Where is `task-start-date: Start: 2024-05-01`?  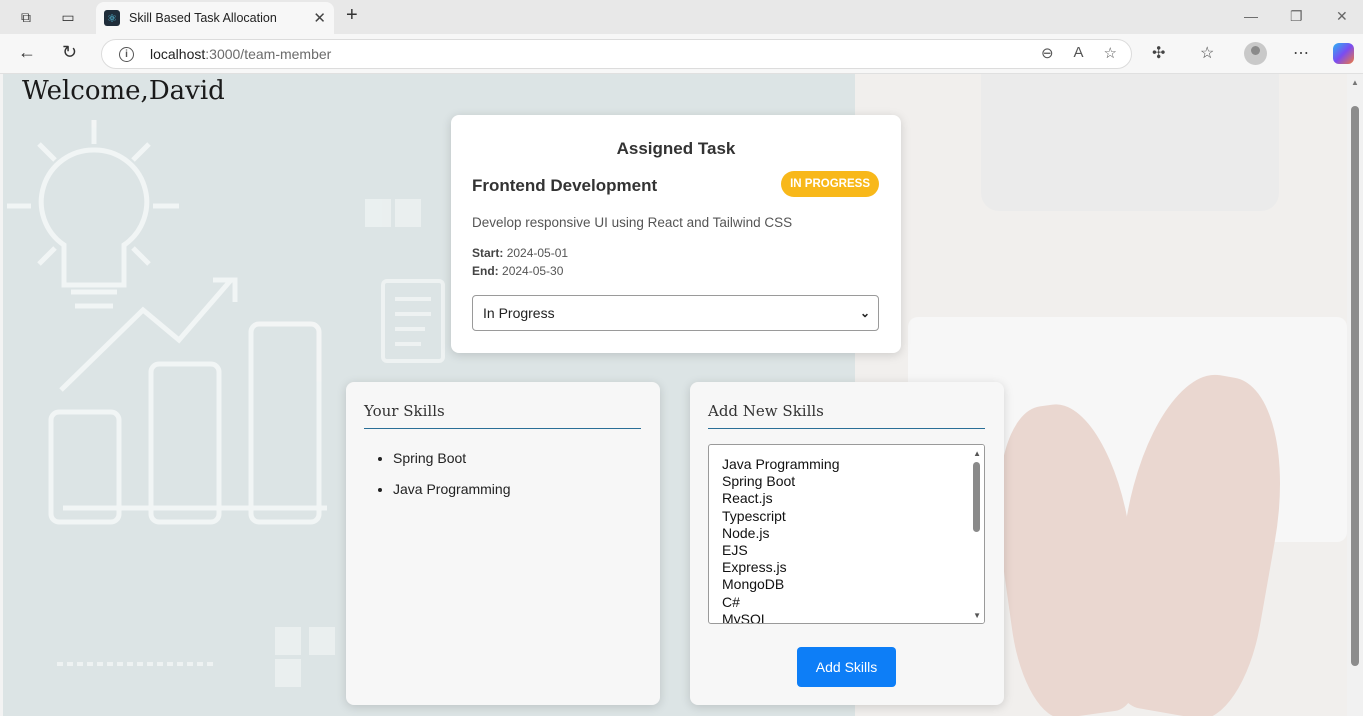
task-start-date: Start: 2024-05-01 is located at coordinates (520, 253).